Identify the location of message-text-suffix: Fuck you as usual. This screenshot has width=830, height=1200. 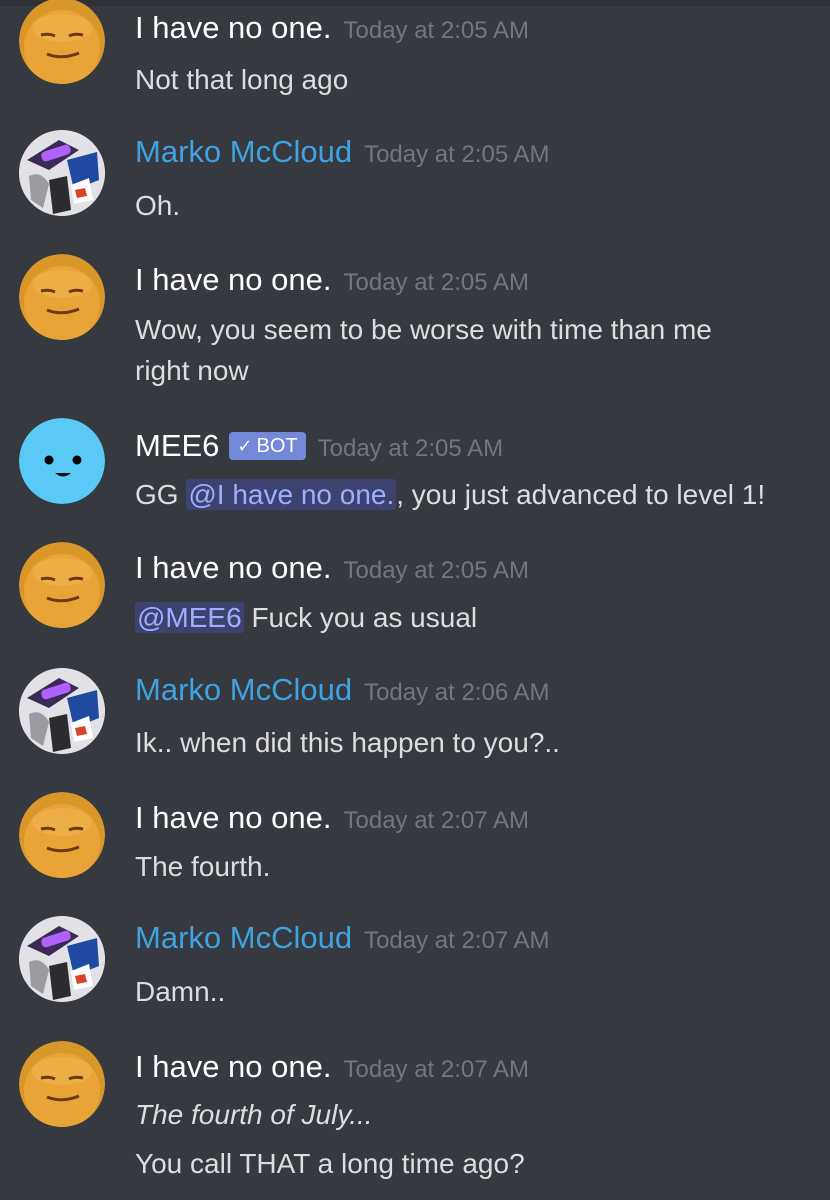
(360, 617).